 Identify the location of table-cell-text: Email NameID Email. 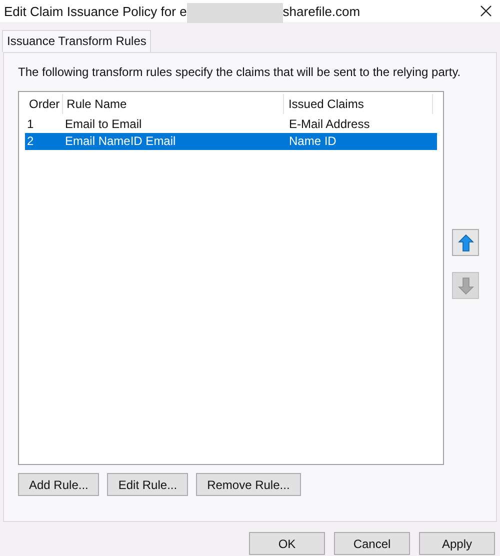
(120, 141).